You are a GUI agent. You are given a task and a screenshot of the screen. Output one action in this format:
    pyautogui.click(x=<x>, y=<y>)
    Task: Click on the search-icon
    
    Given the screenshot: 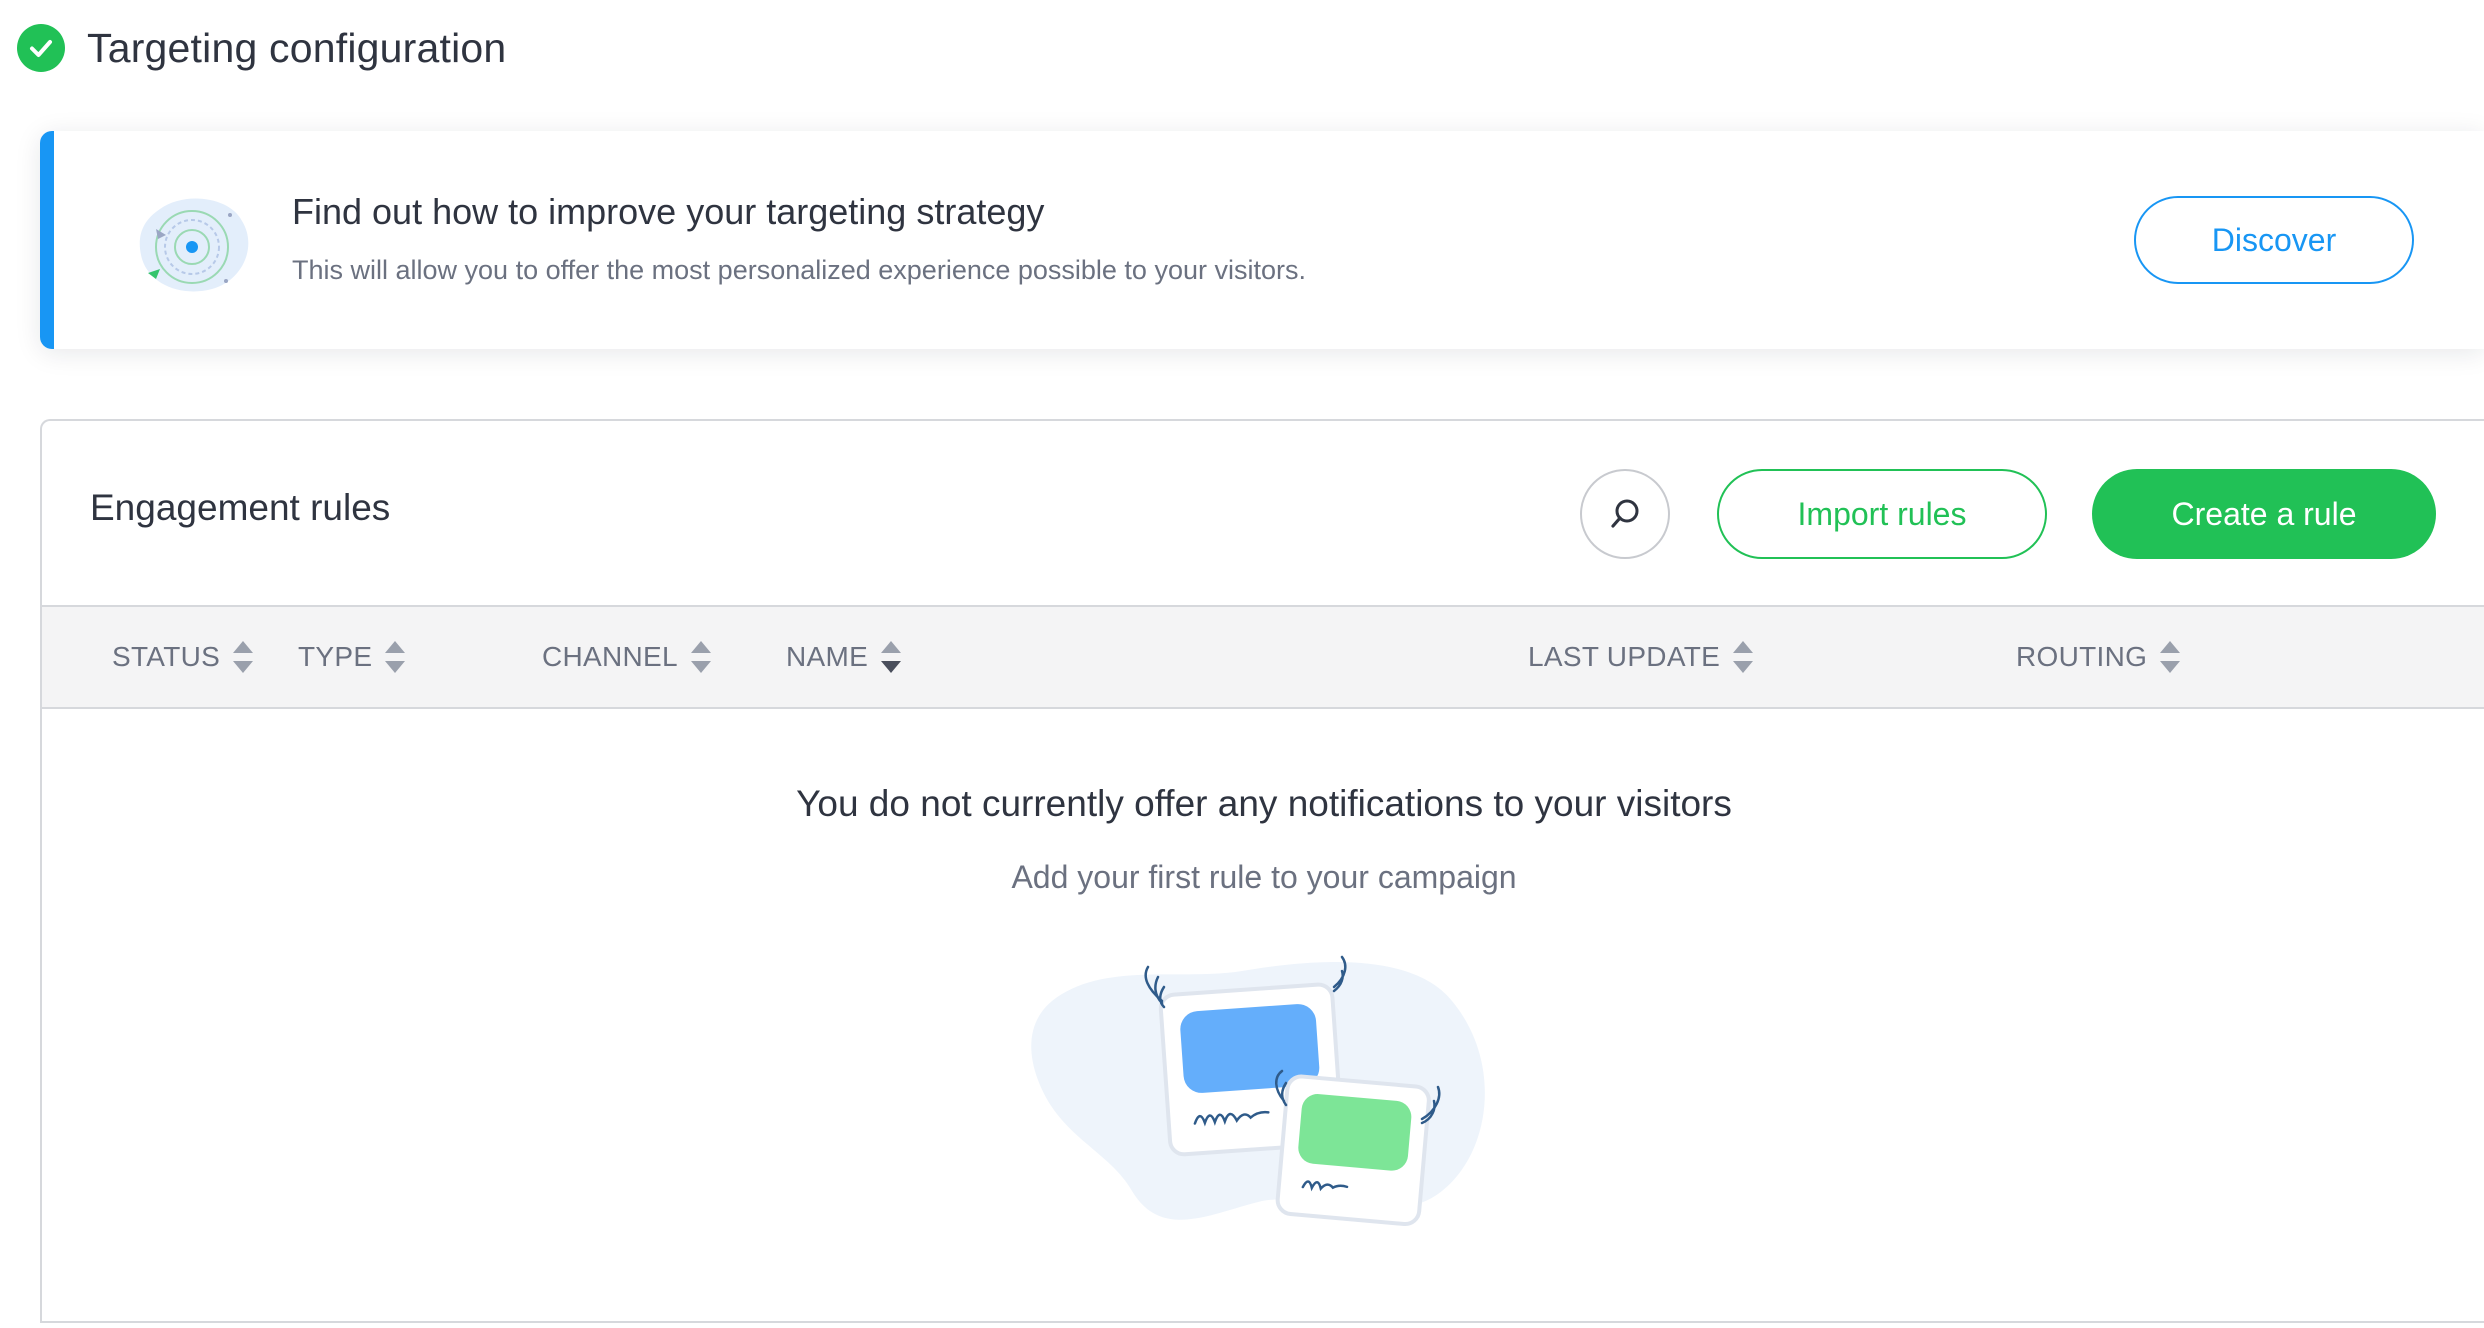 What is the action you would take?
    pyautogui.click(x=1625, y=513)
    